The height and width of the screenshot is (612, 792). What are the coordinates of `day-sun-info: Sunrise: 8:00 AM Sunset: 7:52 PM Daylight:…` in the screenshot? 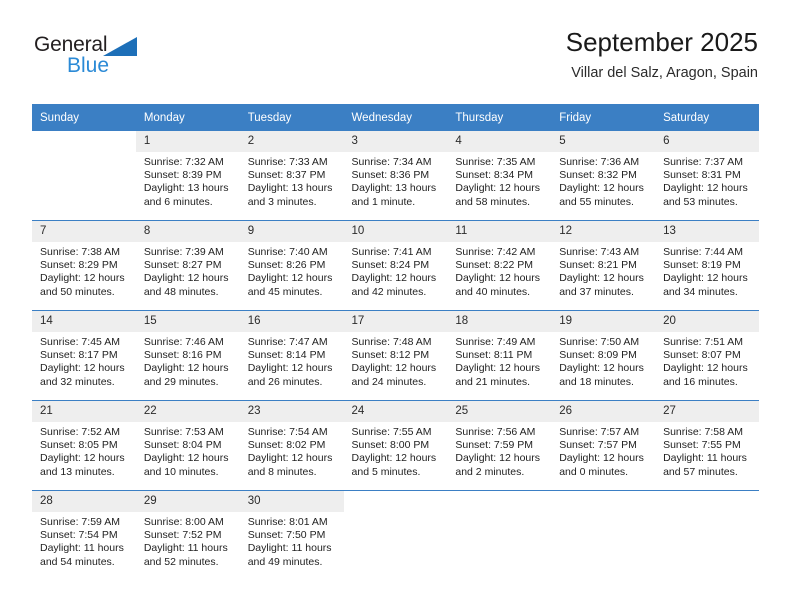 It's located at (188, 540).